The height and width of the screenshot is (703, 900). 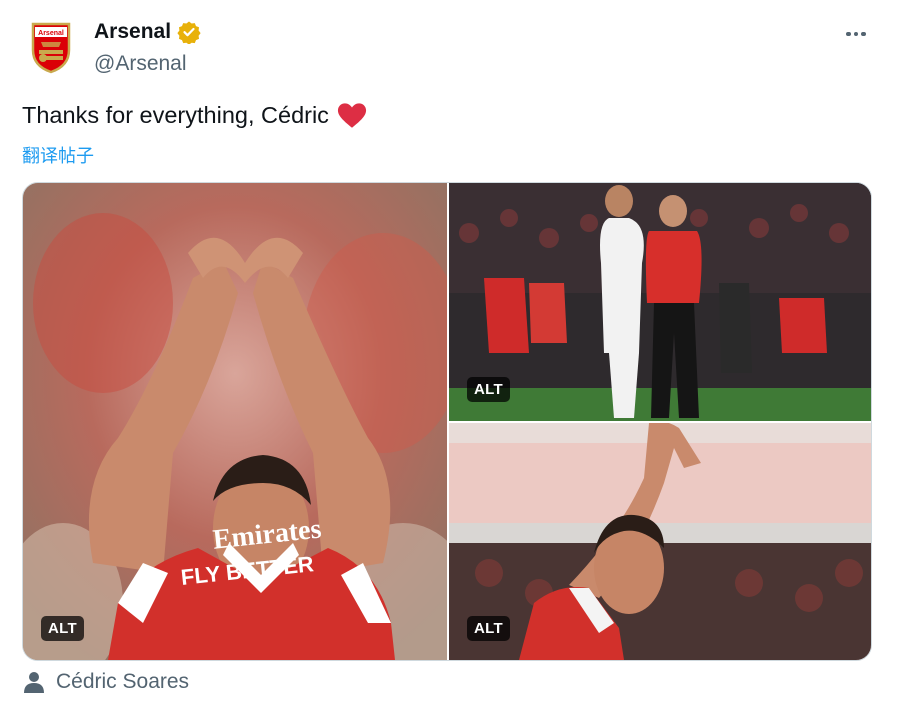 I want to click on more-options-button, so click(x=856, y=34).